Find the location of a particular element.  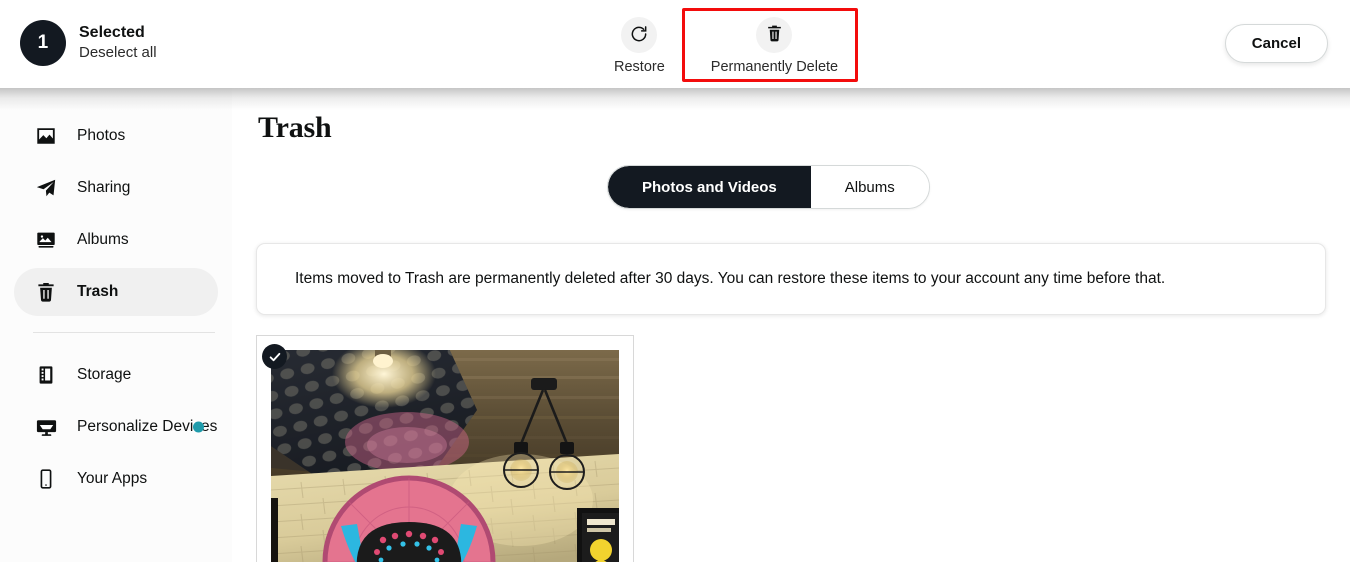

photo-grid is located at coordinates (445, 448).